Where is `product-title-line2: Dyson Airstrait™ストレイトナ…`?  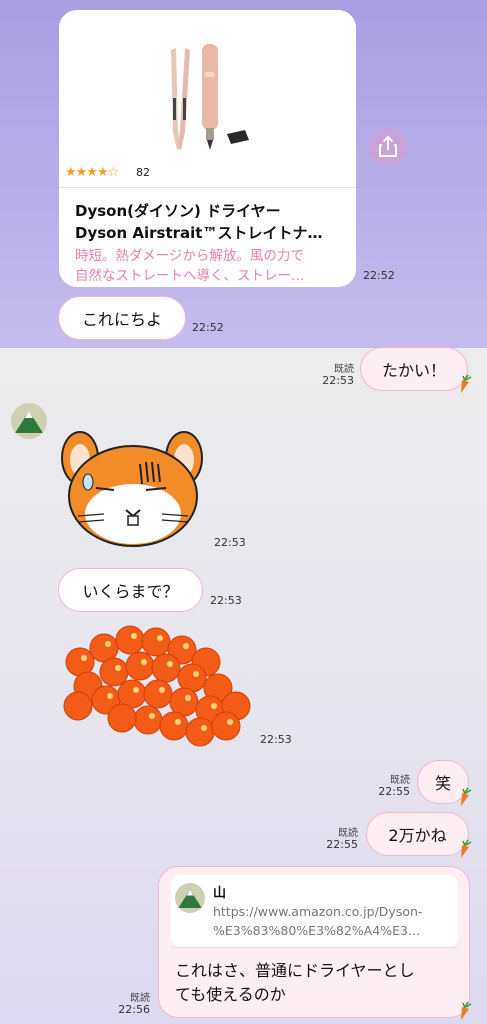 product-title-line2: Dyson Airstrait™ストレイトナ… is located at coordinates (199, 233).